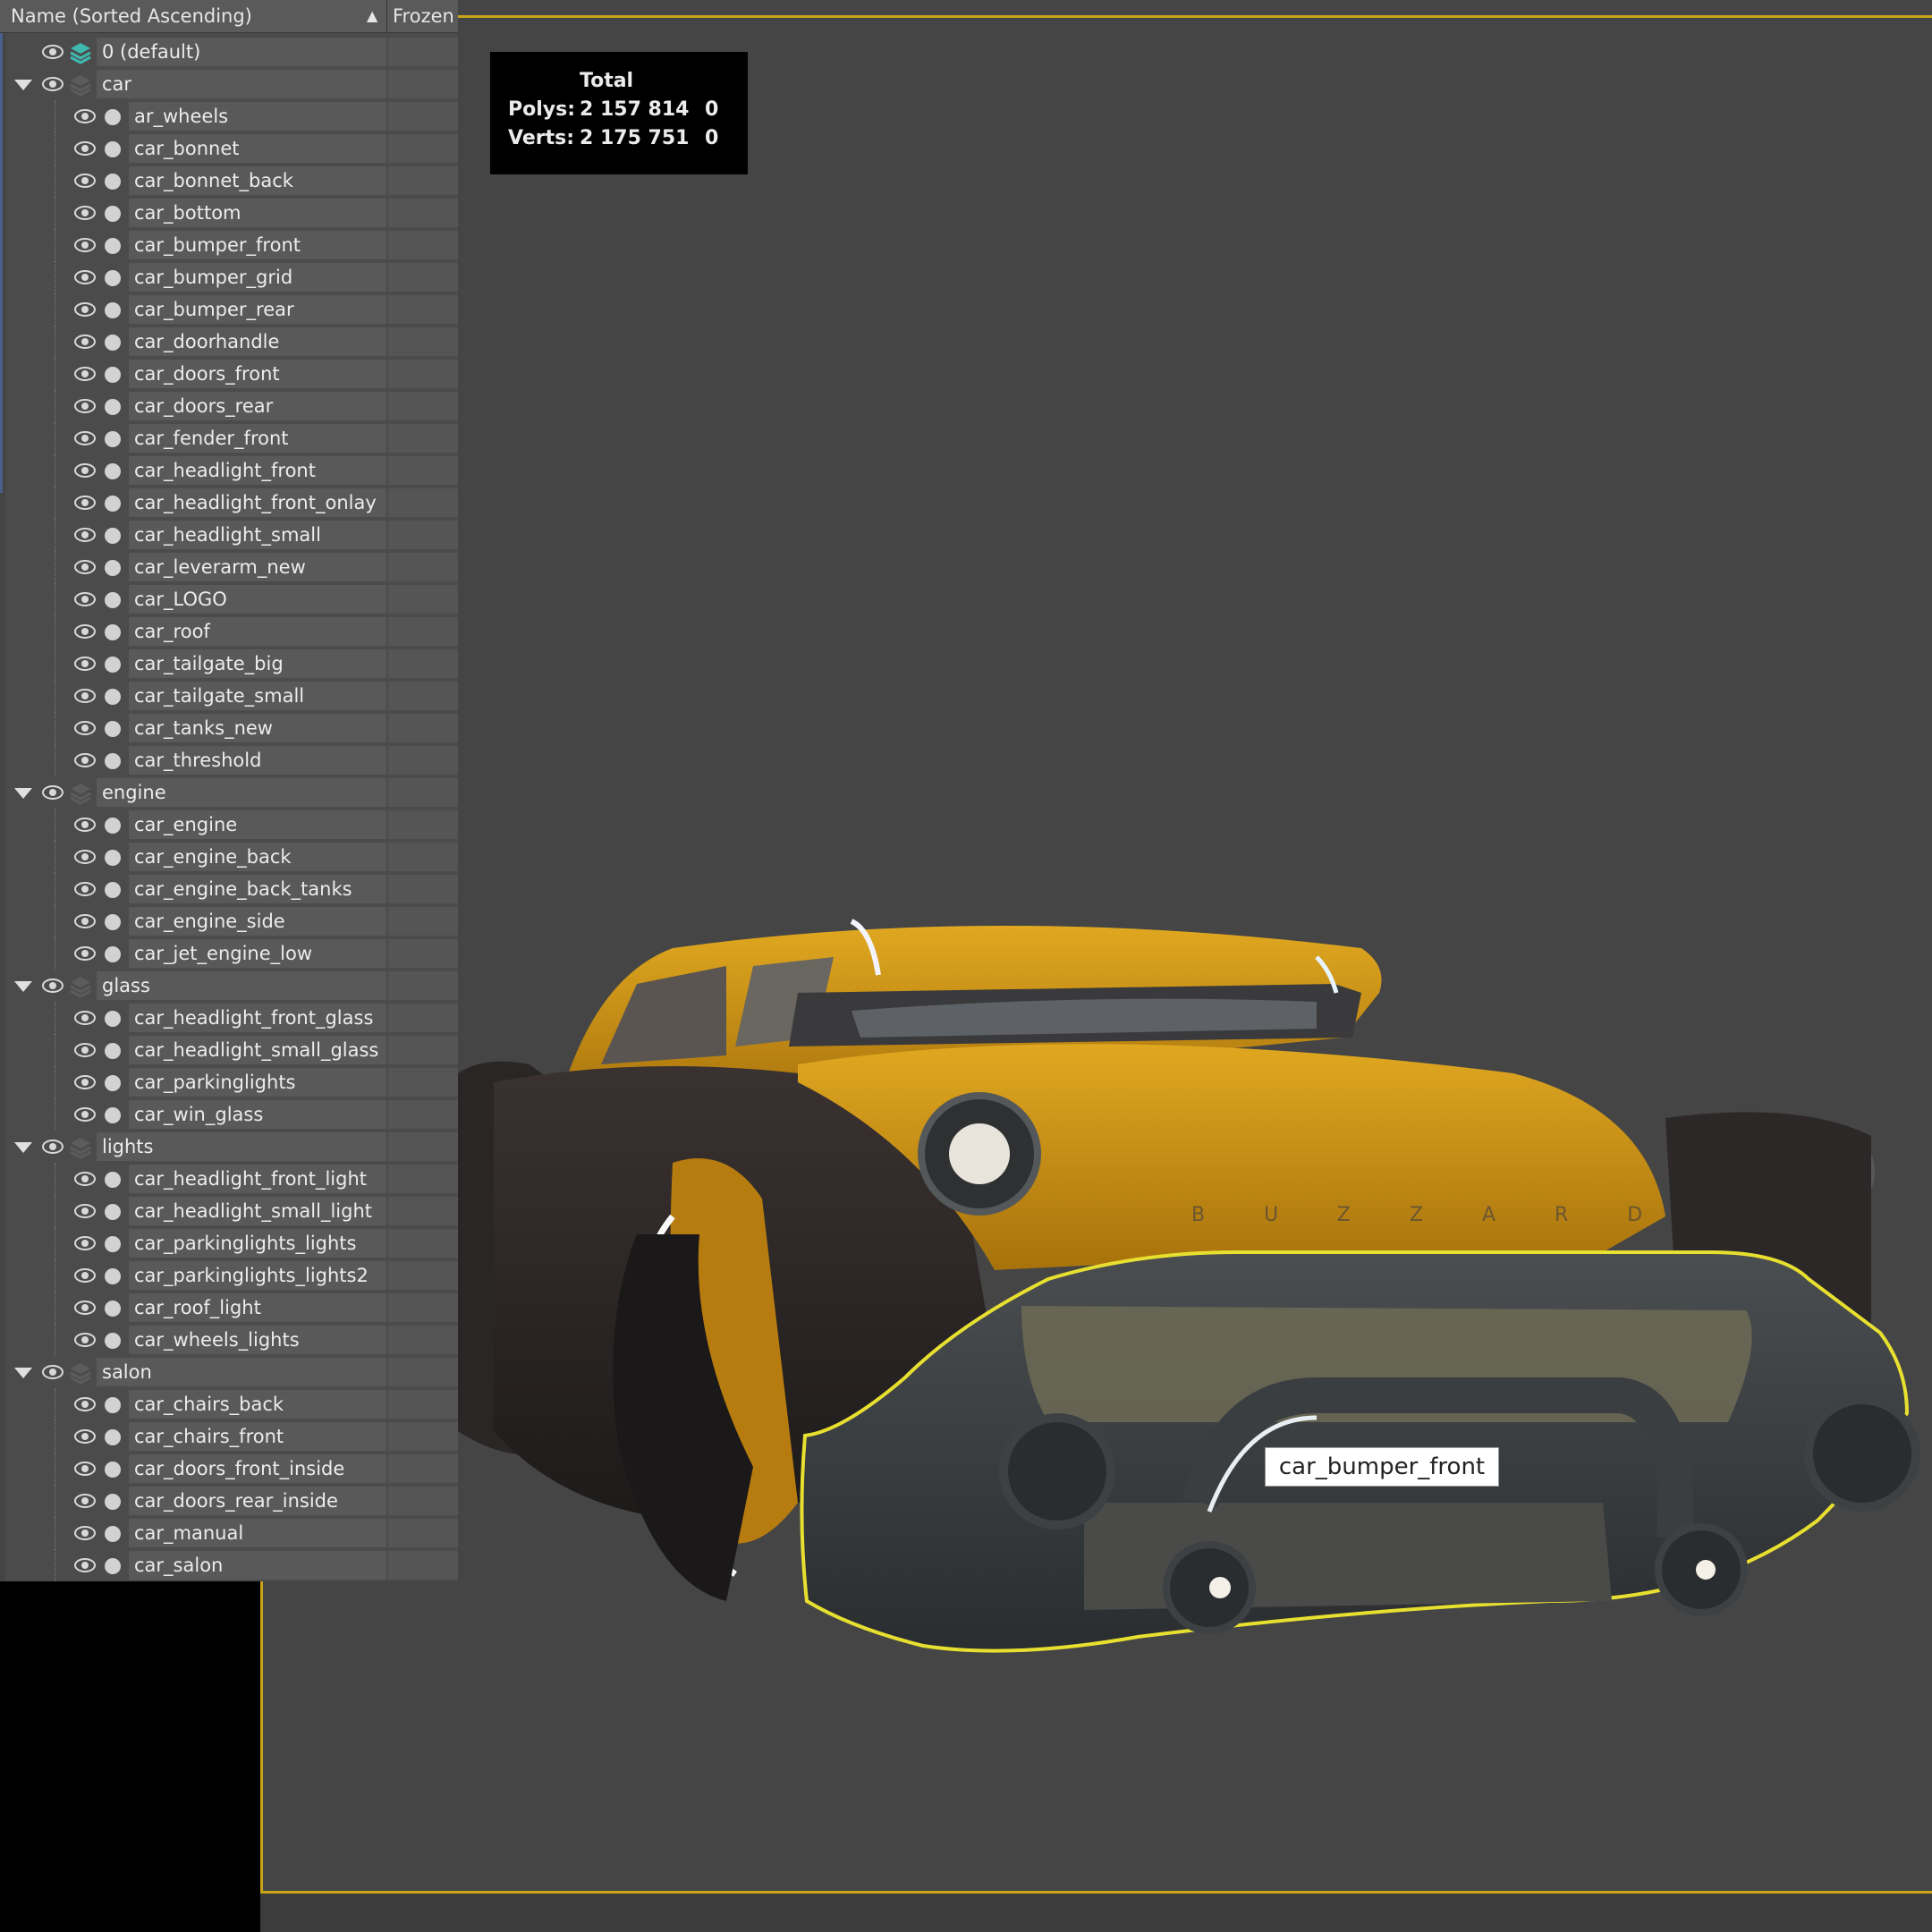 The width and height of the screenshot is (1932, 1932). Describe the element at coordinates (372, 16) in the screenshot. I see `sort-ascending-icon: ▲` at that location.